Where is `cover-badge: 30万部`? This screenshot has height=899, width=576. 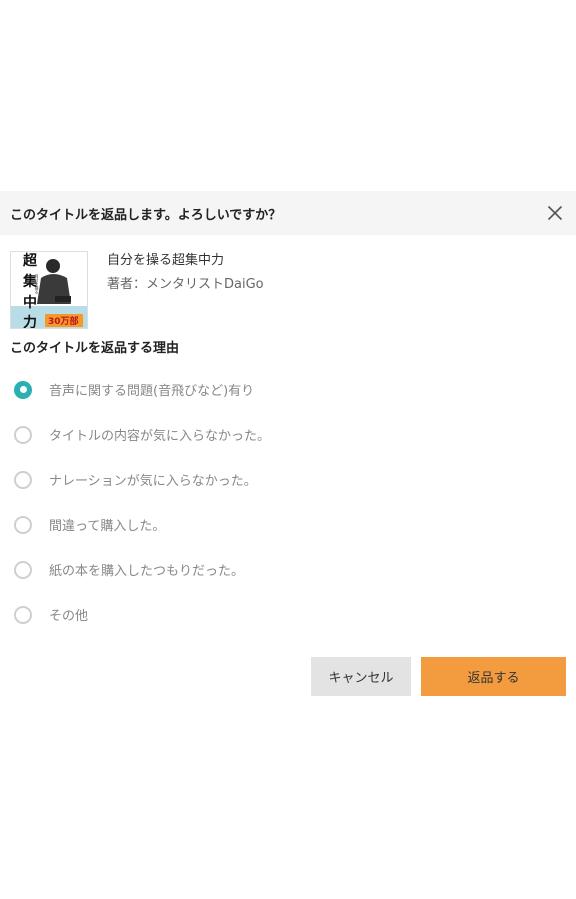 cover-badge: 30万部 is located at coordinates (63, 321).